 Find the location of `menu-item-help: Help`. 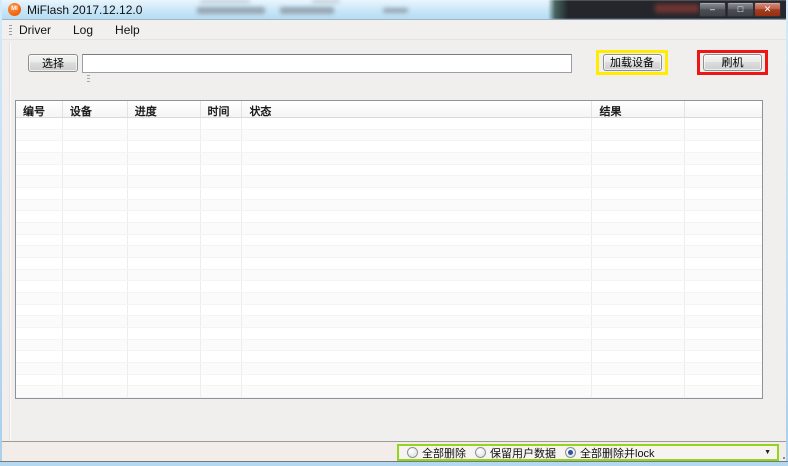

menu-item-help: Help is located at coordinates (127, 30).